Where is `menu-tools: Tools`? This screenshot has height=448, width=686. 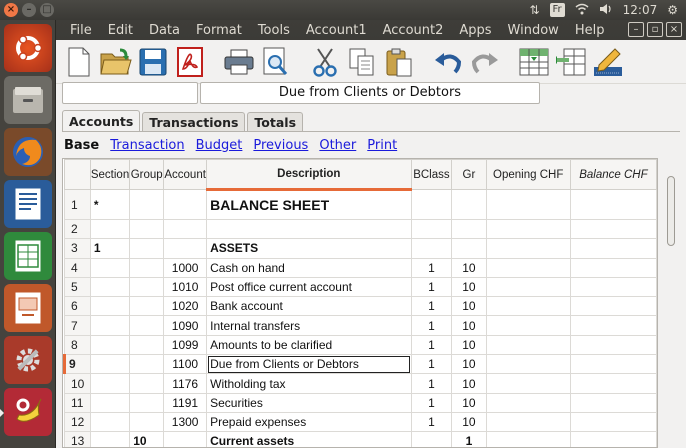 menu-tools: Tools is located at coordinates (274, 30).